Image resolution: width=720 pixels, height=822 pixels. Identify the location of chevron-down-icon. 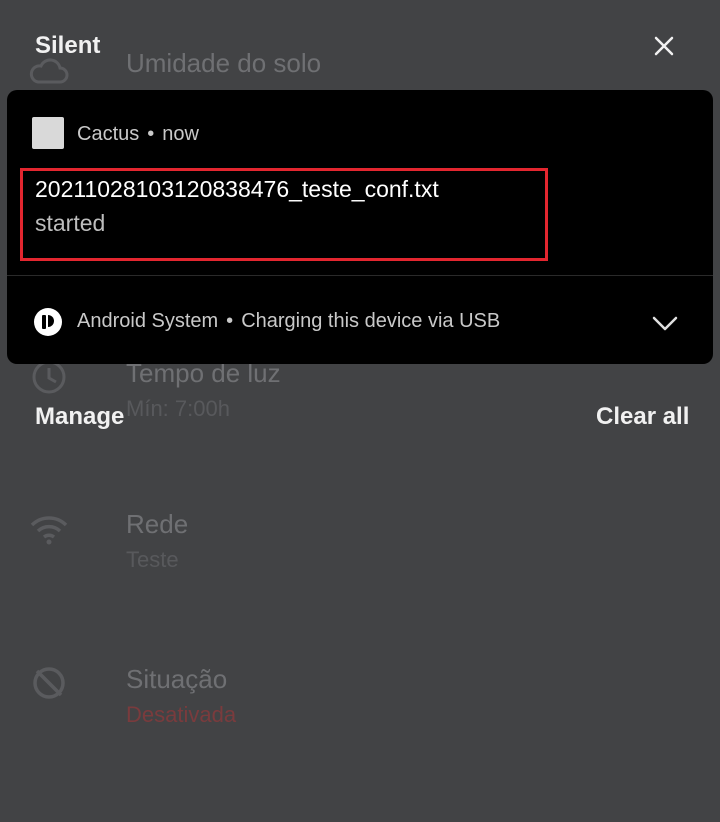
(665, 323).